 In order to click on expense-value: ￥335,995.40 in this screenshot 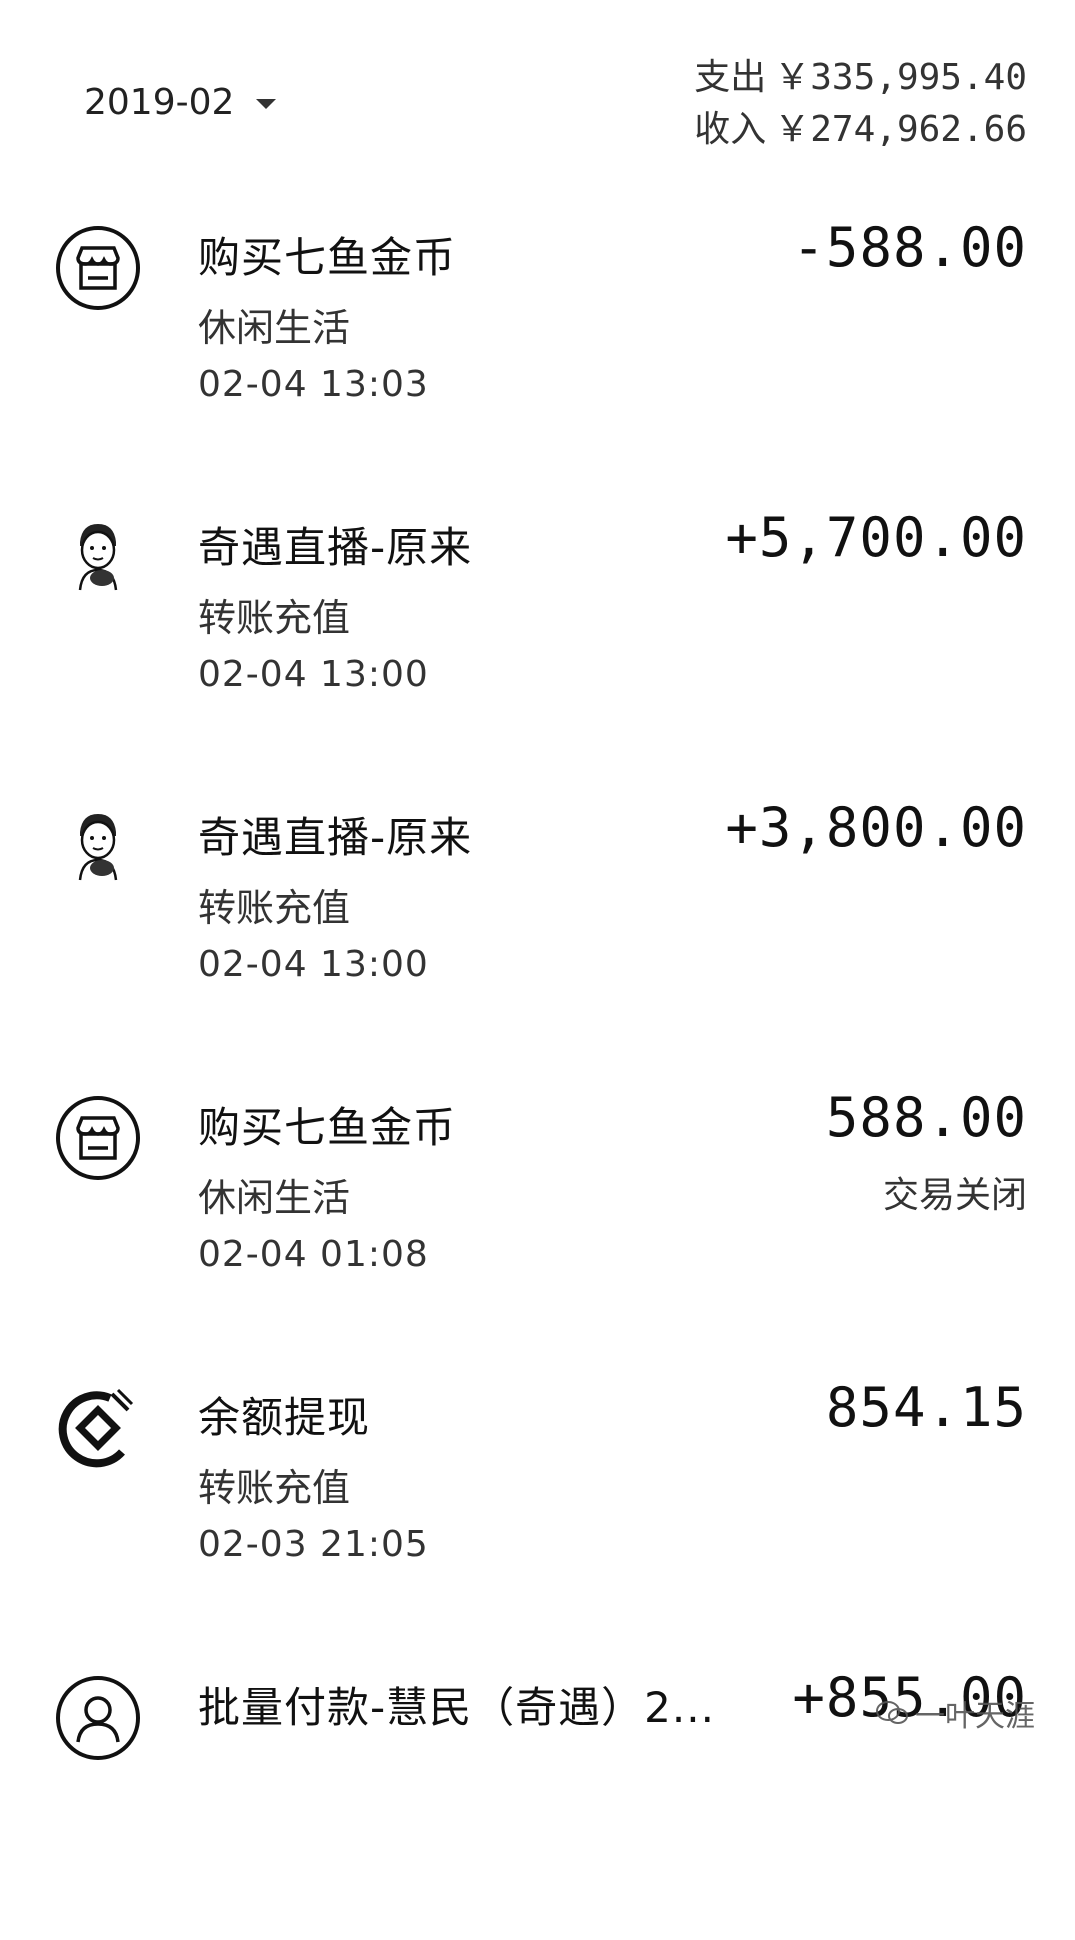, I will do `click(900, 77)`.